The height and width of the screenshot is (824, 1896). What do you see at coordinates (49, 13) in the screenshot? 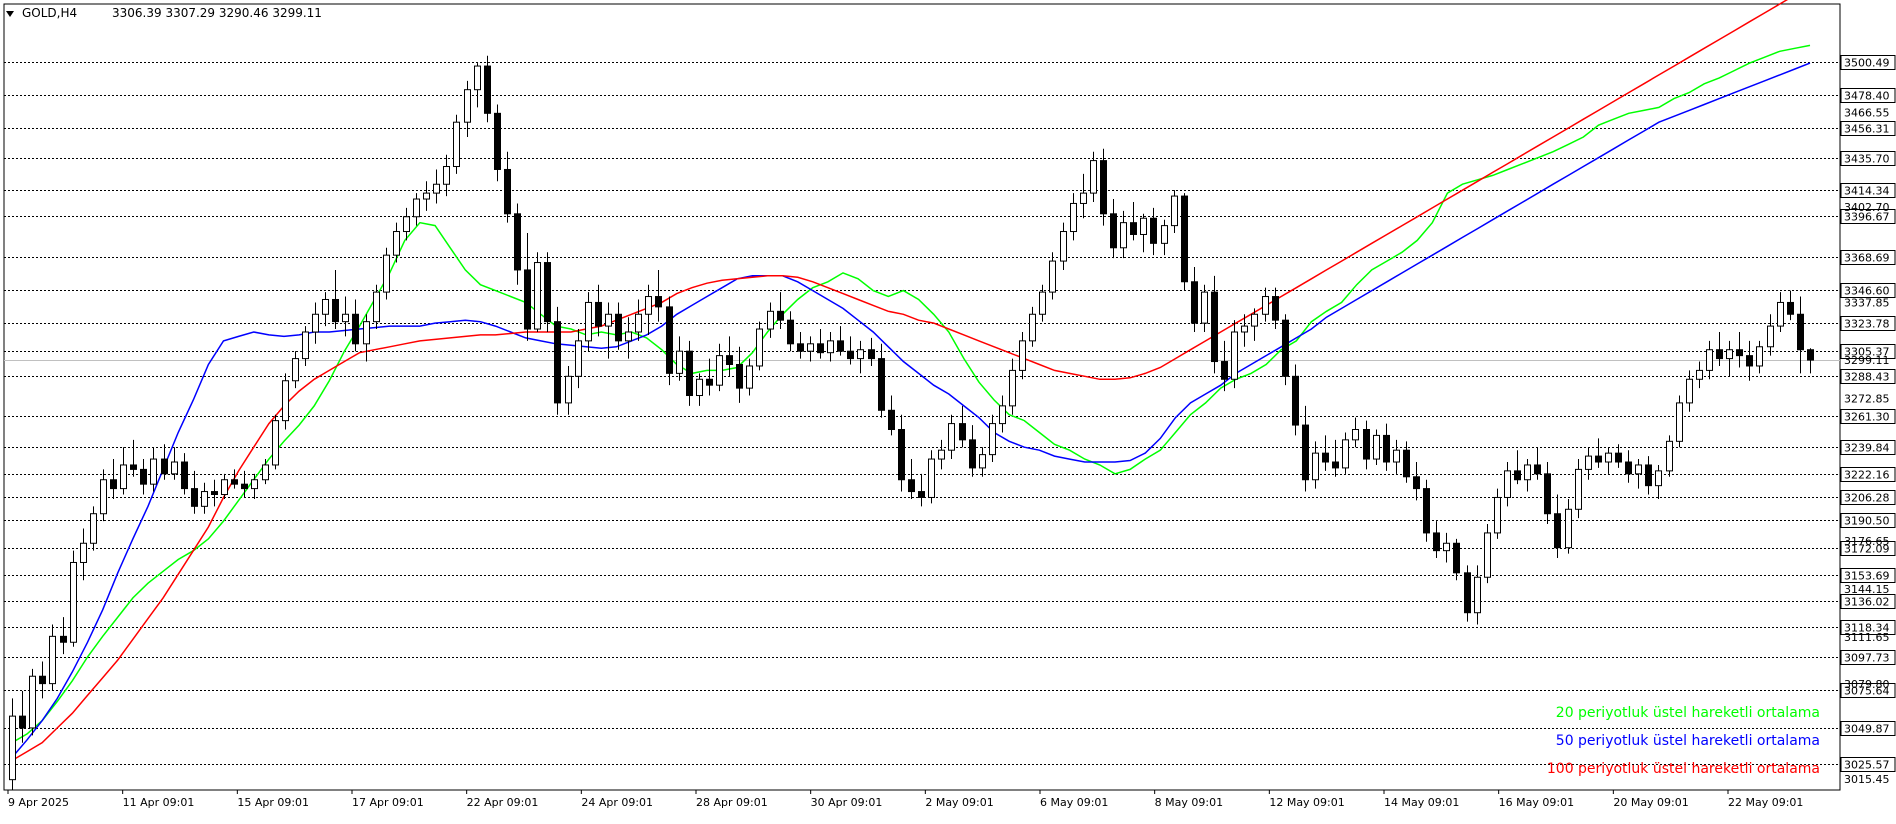
I see `symbol-label: GOLD,H4` at bounding box center [49, 13].